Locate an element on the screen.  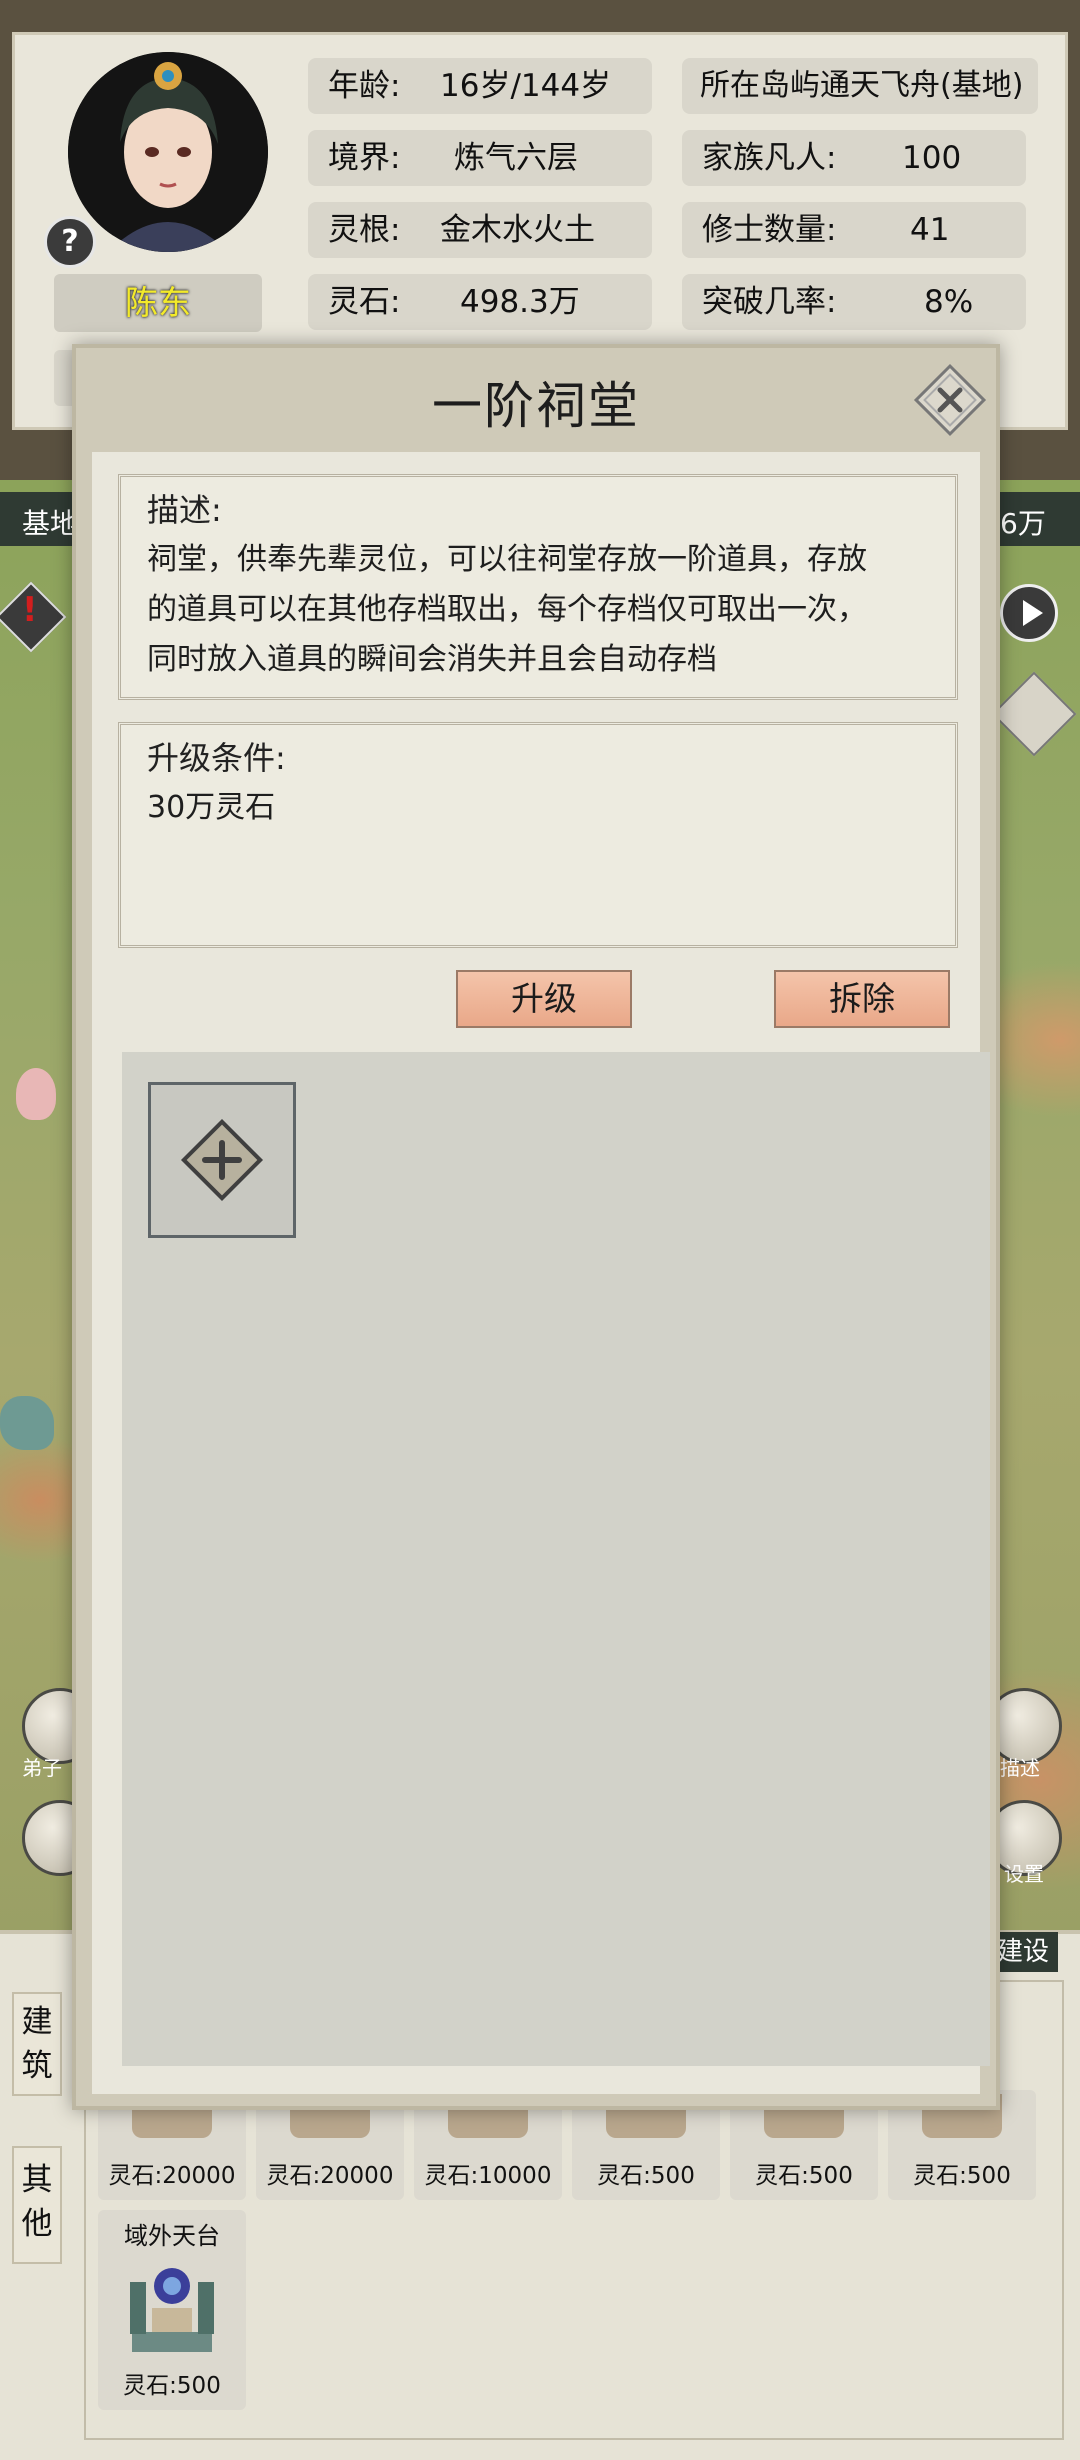
close-icon is located at coordinates (950, 400).